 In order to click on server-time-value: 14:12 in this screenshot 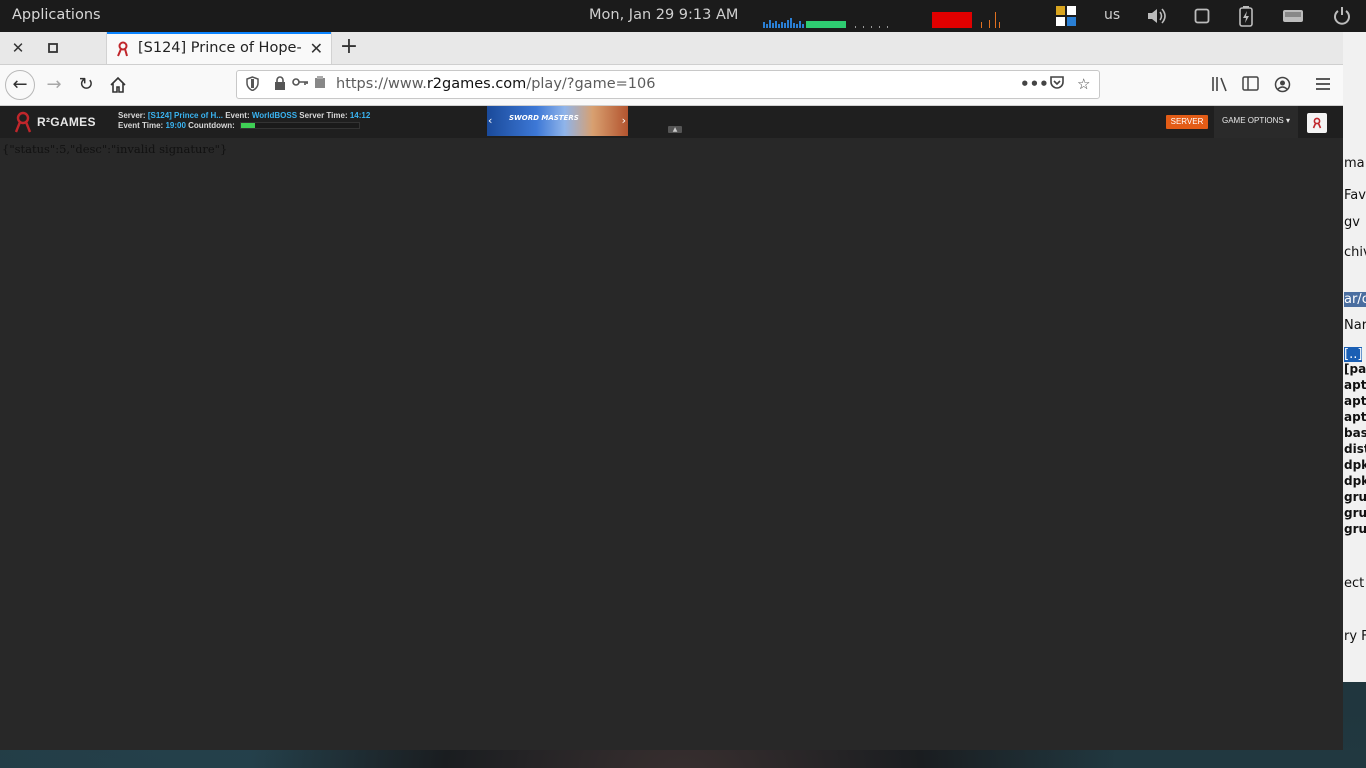, I will do `click(360, 115)`.